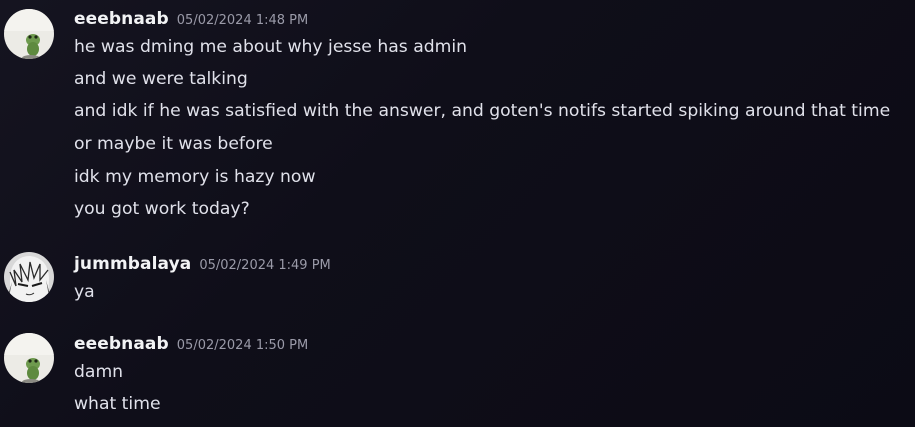 This screenshot has width=915, height=427. What do you see at coordinates (84, 292) in the screenshot?
I see `message-text: ya` at bounding box center [84, 292].